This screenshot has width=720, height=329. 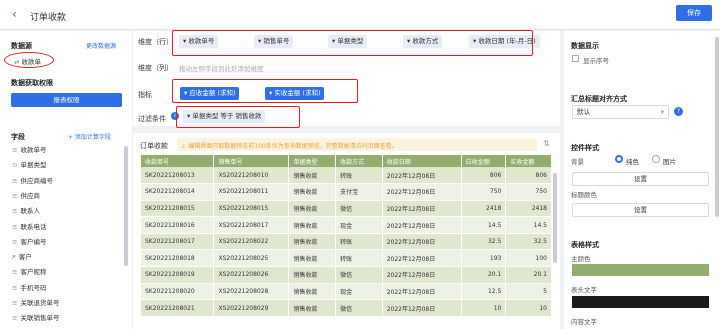 I want to click on align-value: 默认, so click(x=583, y=112).